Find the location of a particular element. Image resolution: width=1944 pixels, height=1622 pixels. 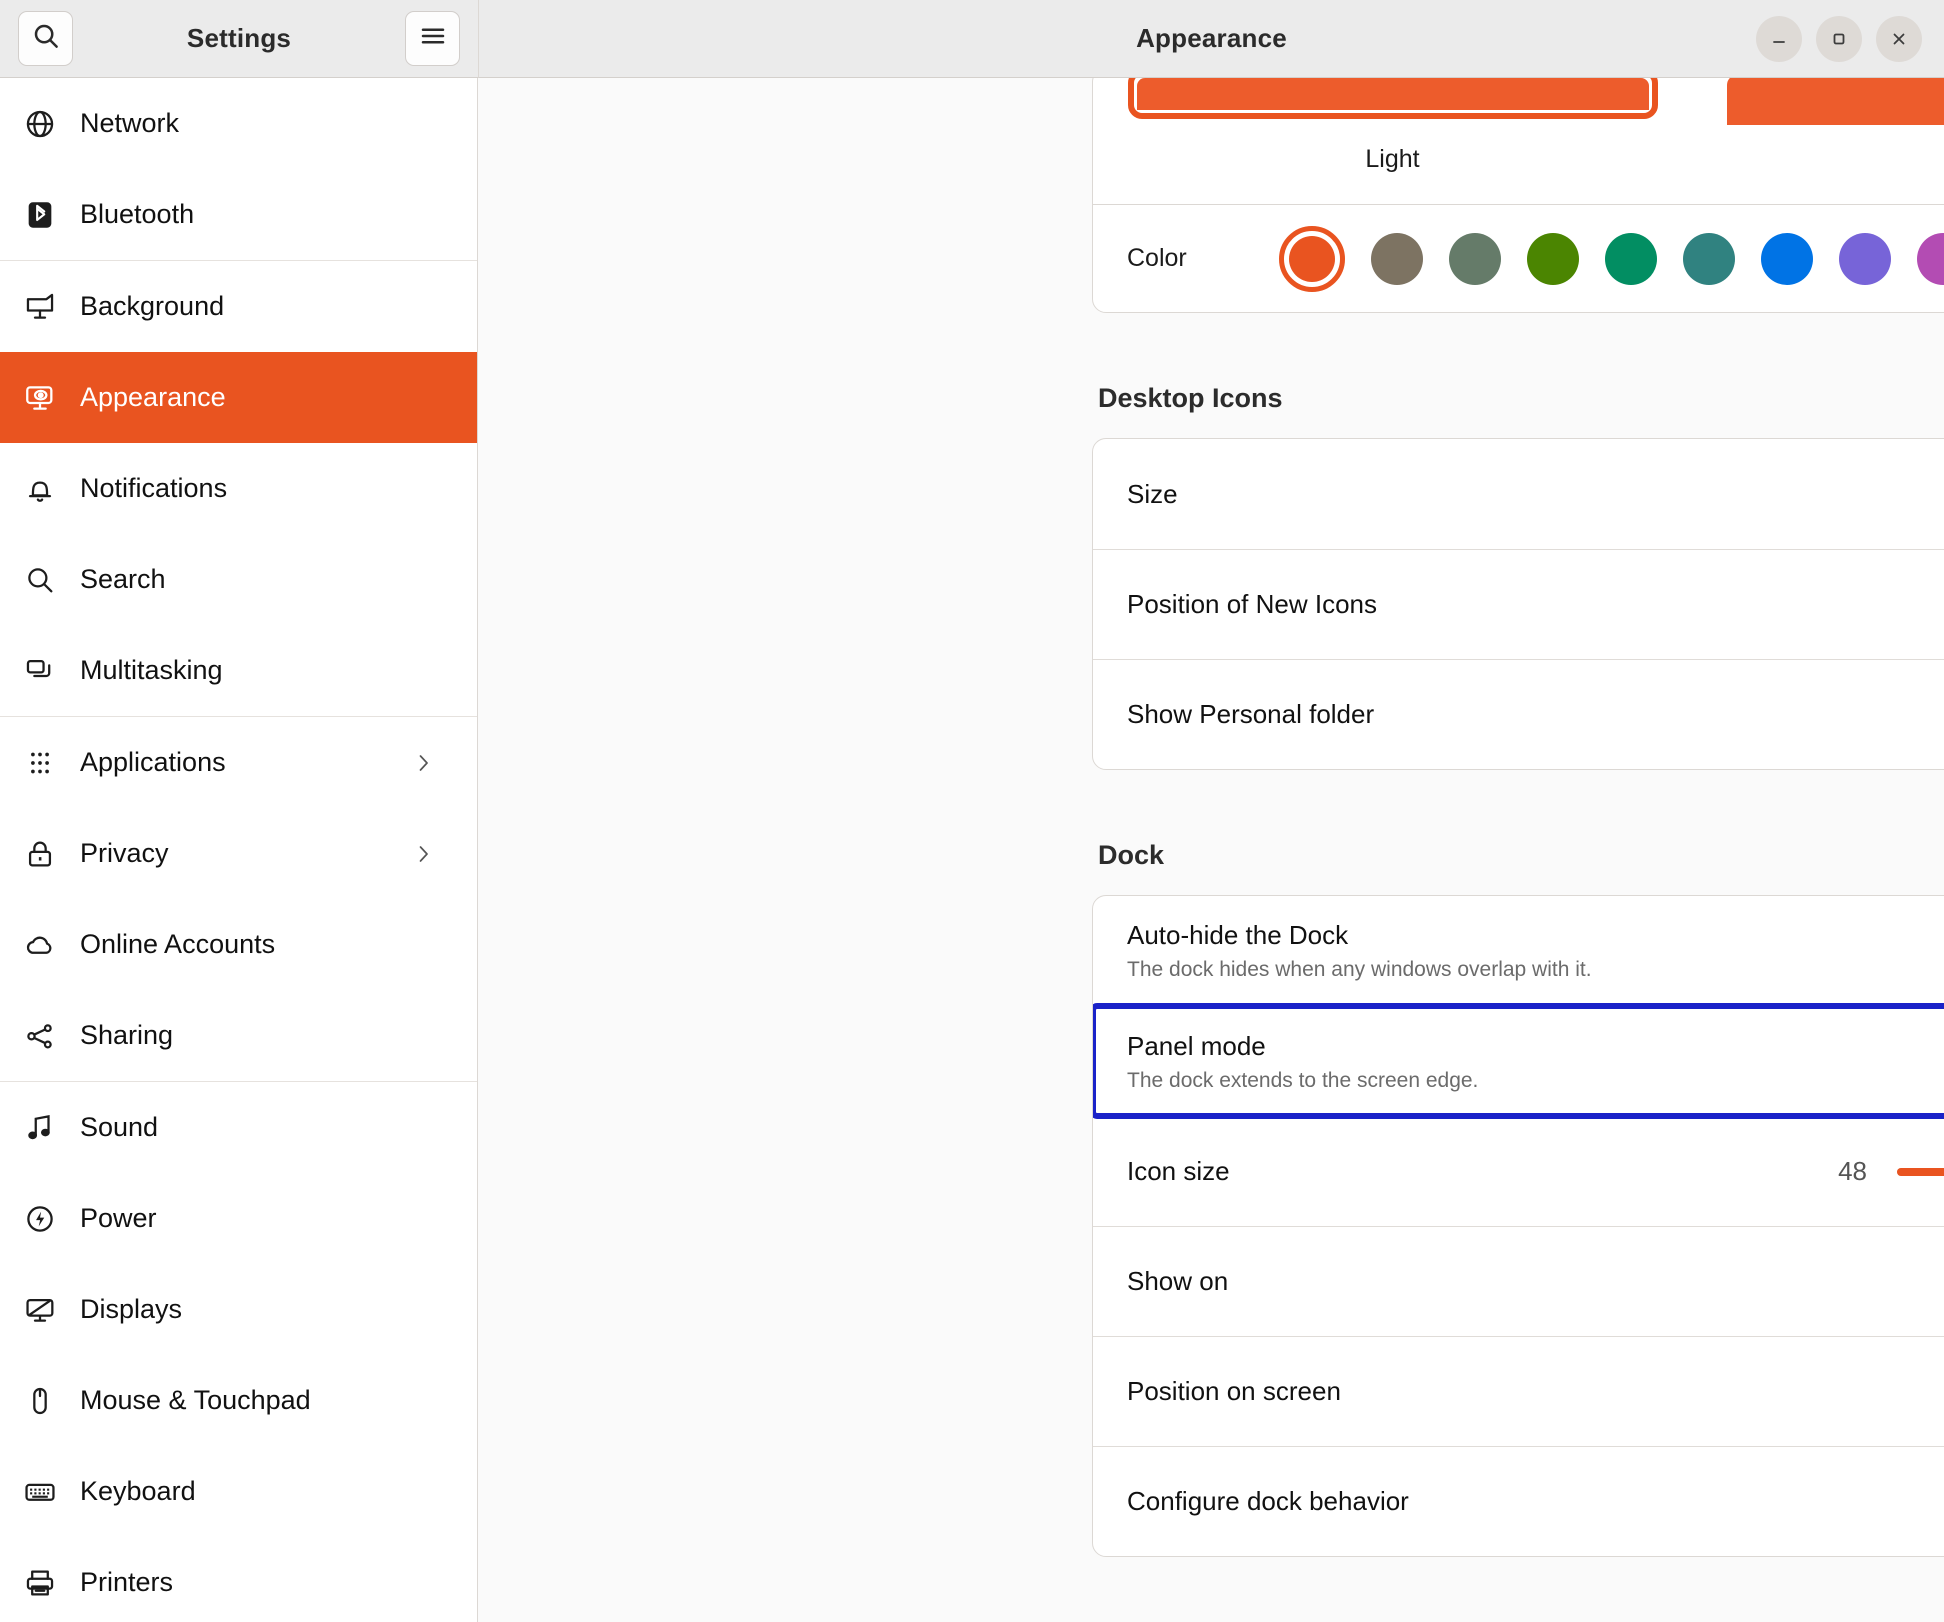

sidebar-item-search: Search is located at coordinates (238, 579).